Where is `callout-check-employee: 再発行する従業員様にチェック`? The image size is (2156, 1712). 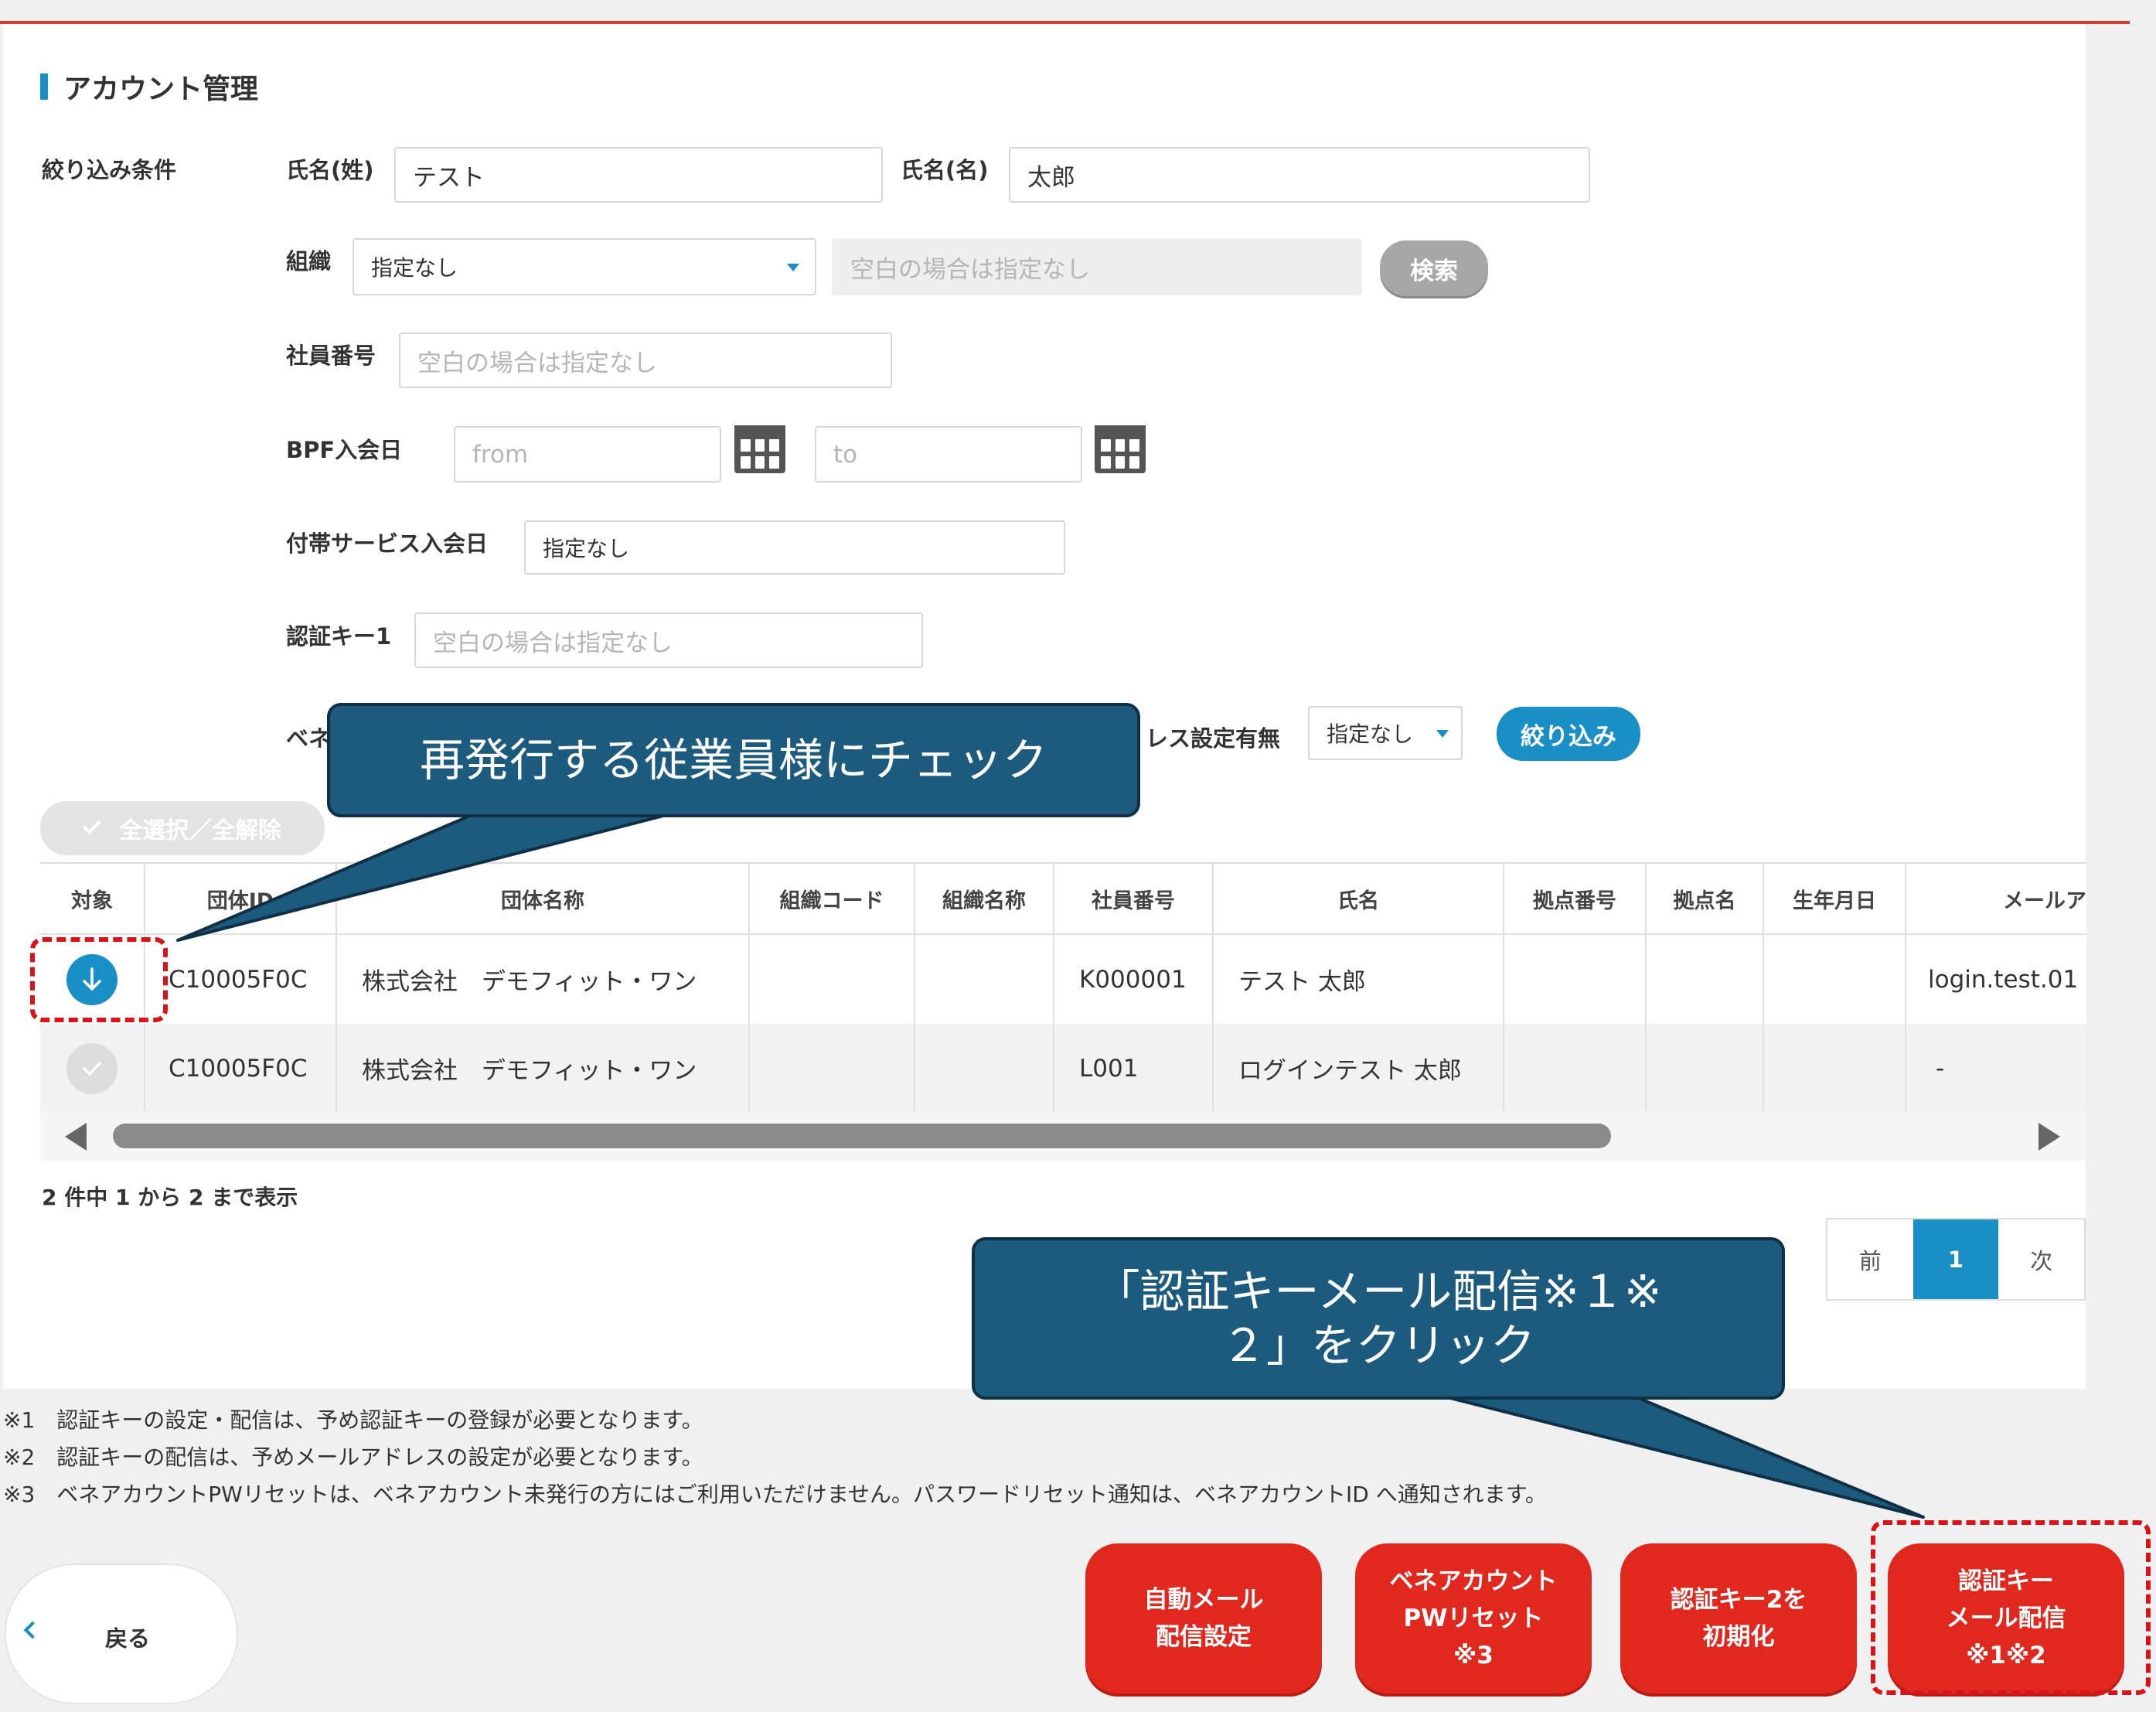 callout-check-employee: 再発行する従業員様にチェック is located at coordinates (733, 760).